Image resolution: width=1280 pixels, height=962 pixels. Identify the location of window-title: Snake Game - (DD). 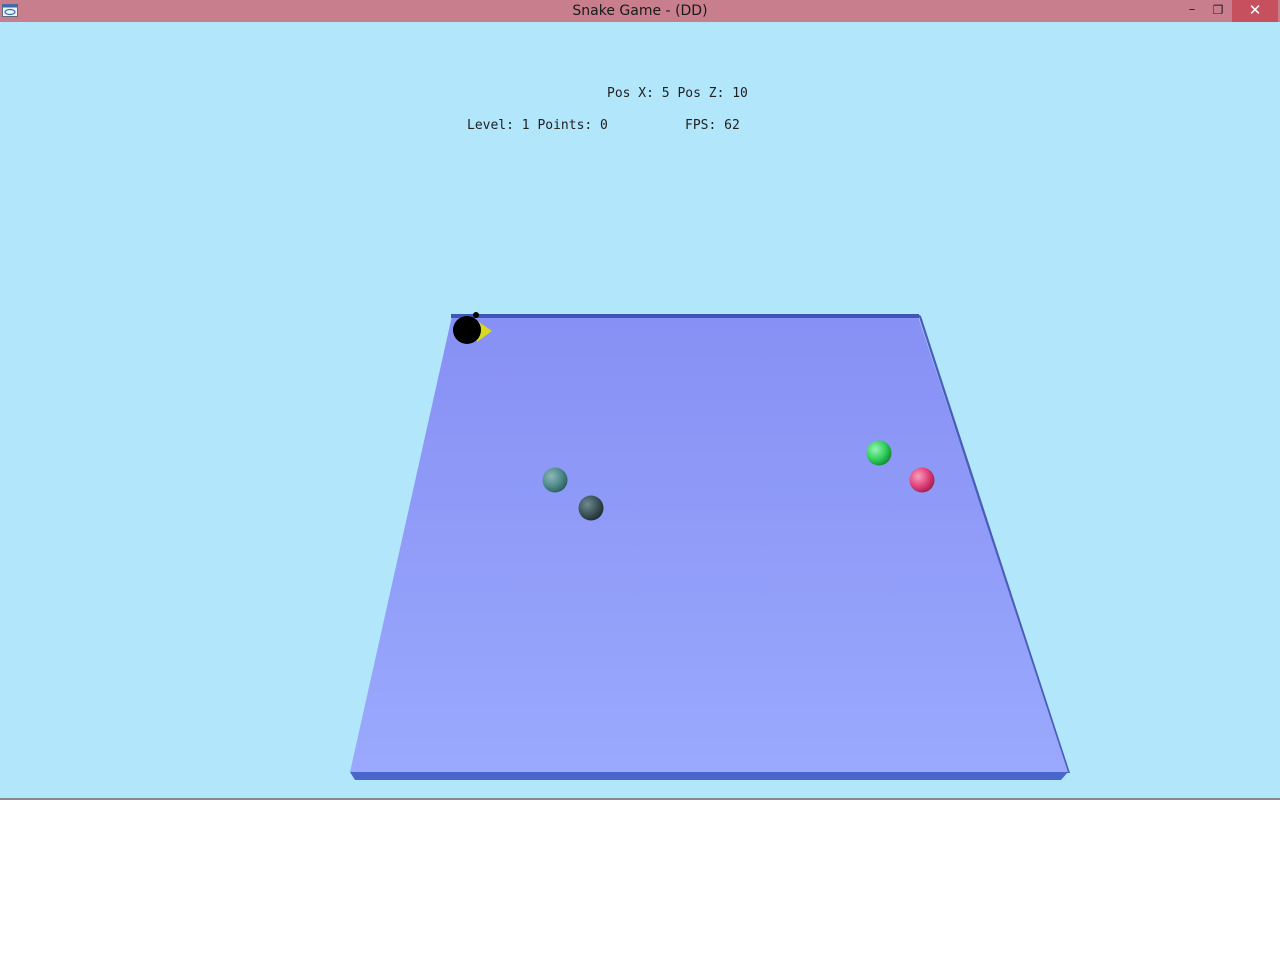
(640, 11).